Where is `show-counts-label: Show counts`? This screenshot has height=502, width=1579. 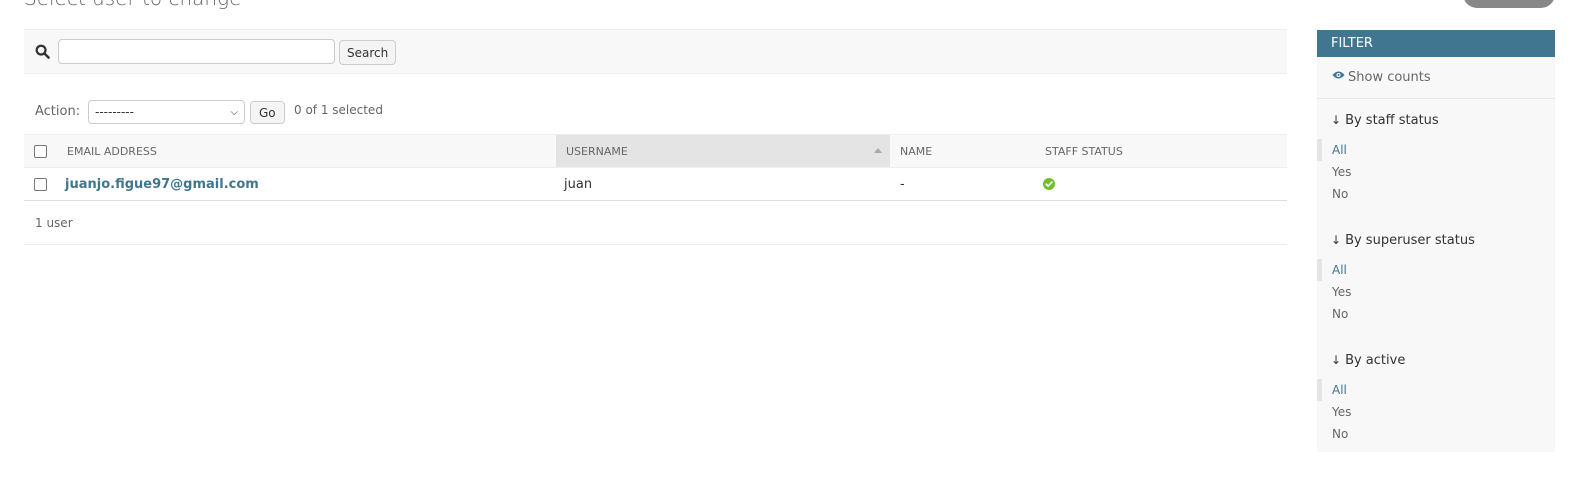 show-counts-label: Show counts is located at coordinates (1389, 77).